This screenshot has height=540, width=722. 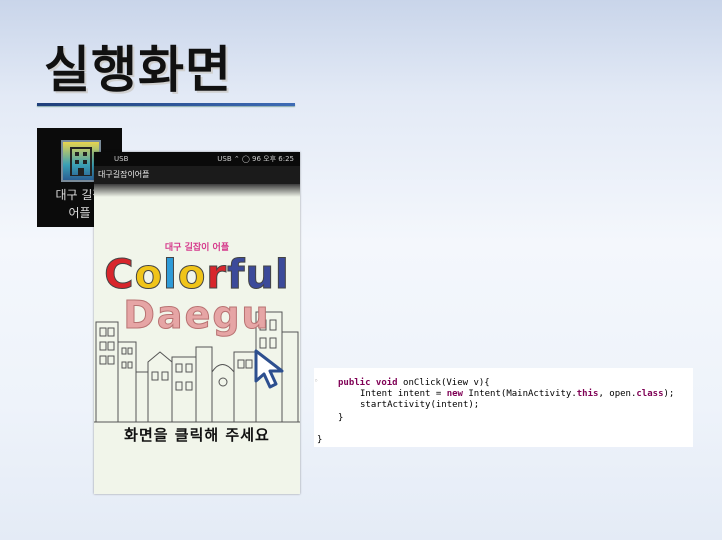 I want to click on fold-marker-icon: ◦, so click(x=316, y=381).